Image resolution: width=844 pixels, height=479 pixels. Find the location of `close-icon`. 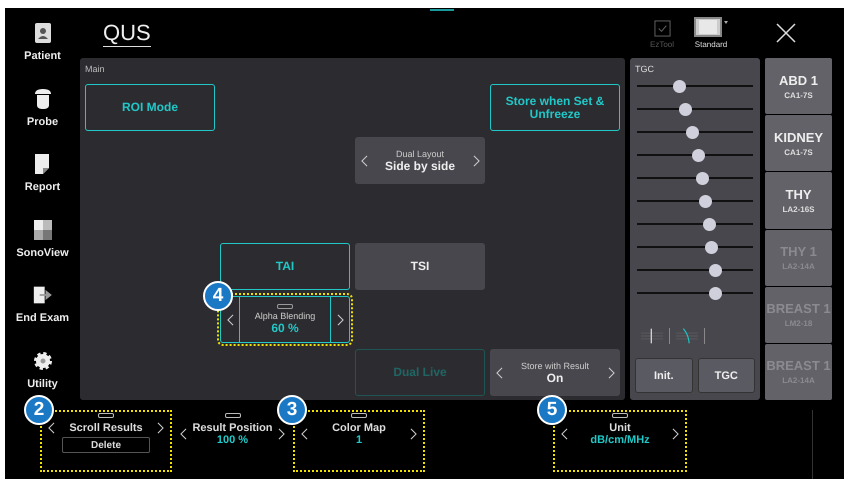

close-icon is located at coordinates (786, 33).